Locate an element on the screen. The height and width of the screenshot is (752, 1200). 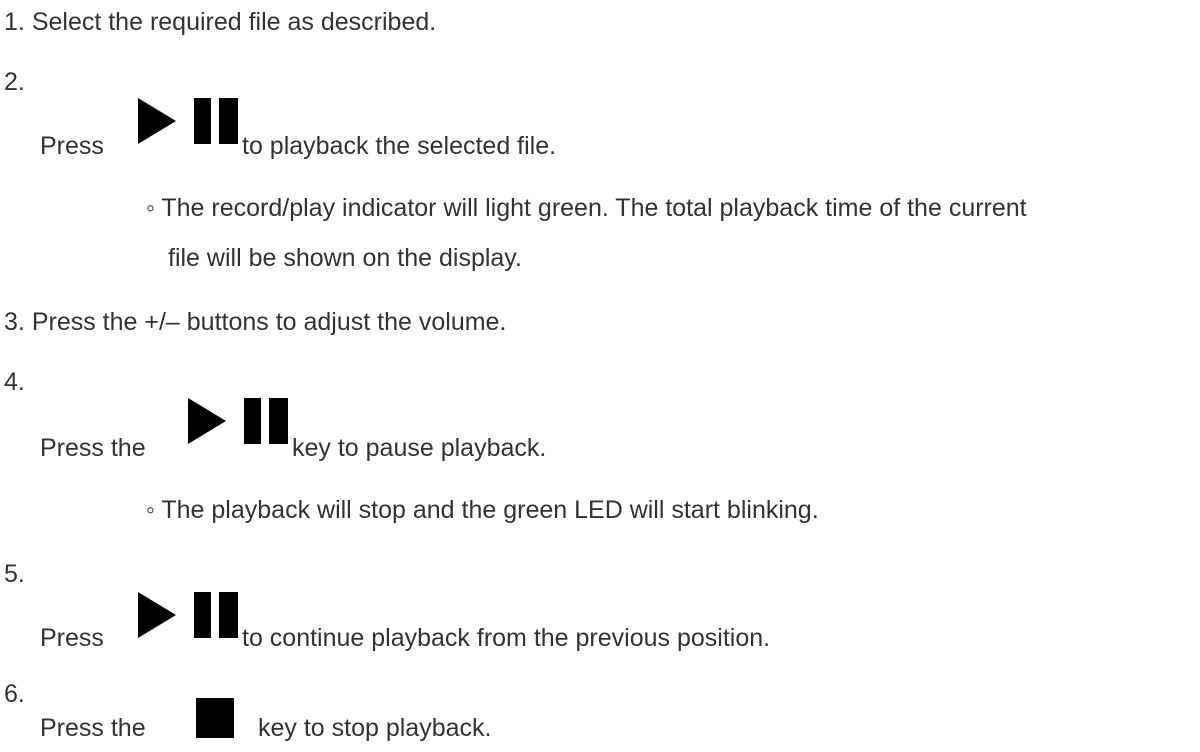
step-2-note-cont: file will be shown on the display. is located at coordinates (345, 258).